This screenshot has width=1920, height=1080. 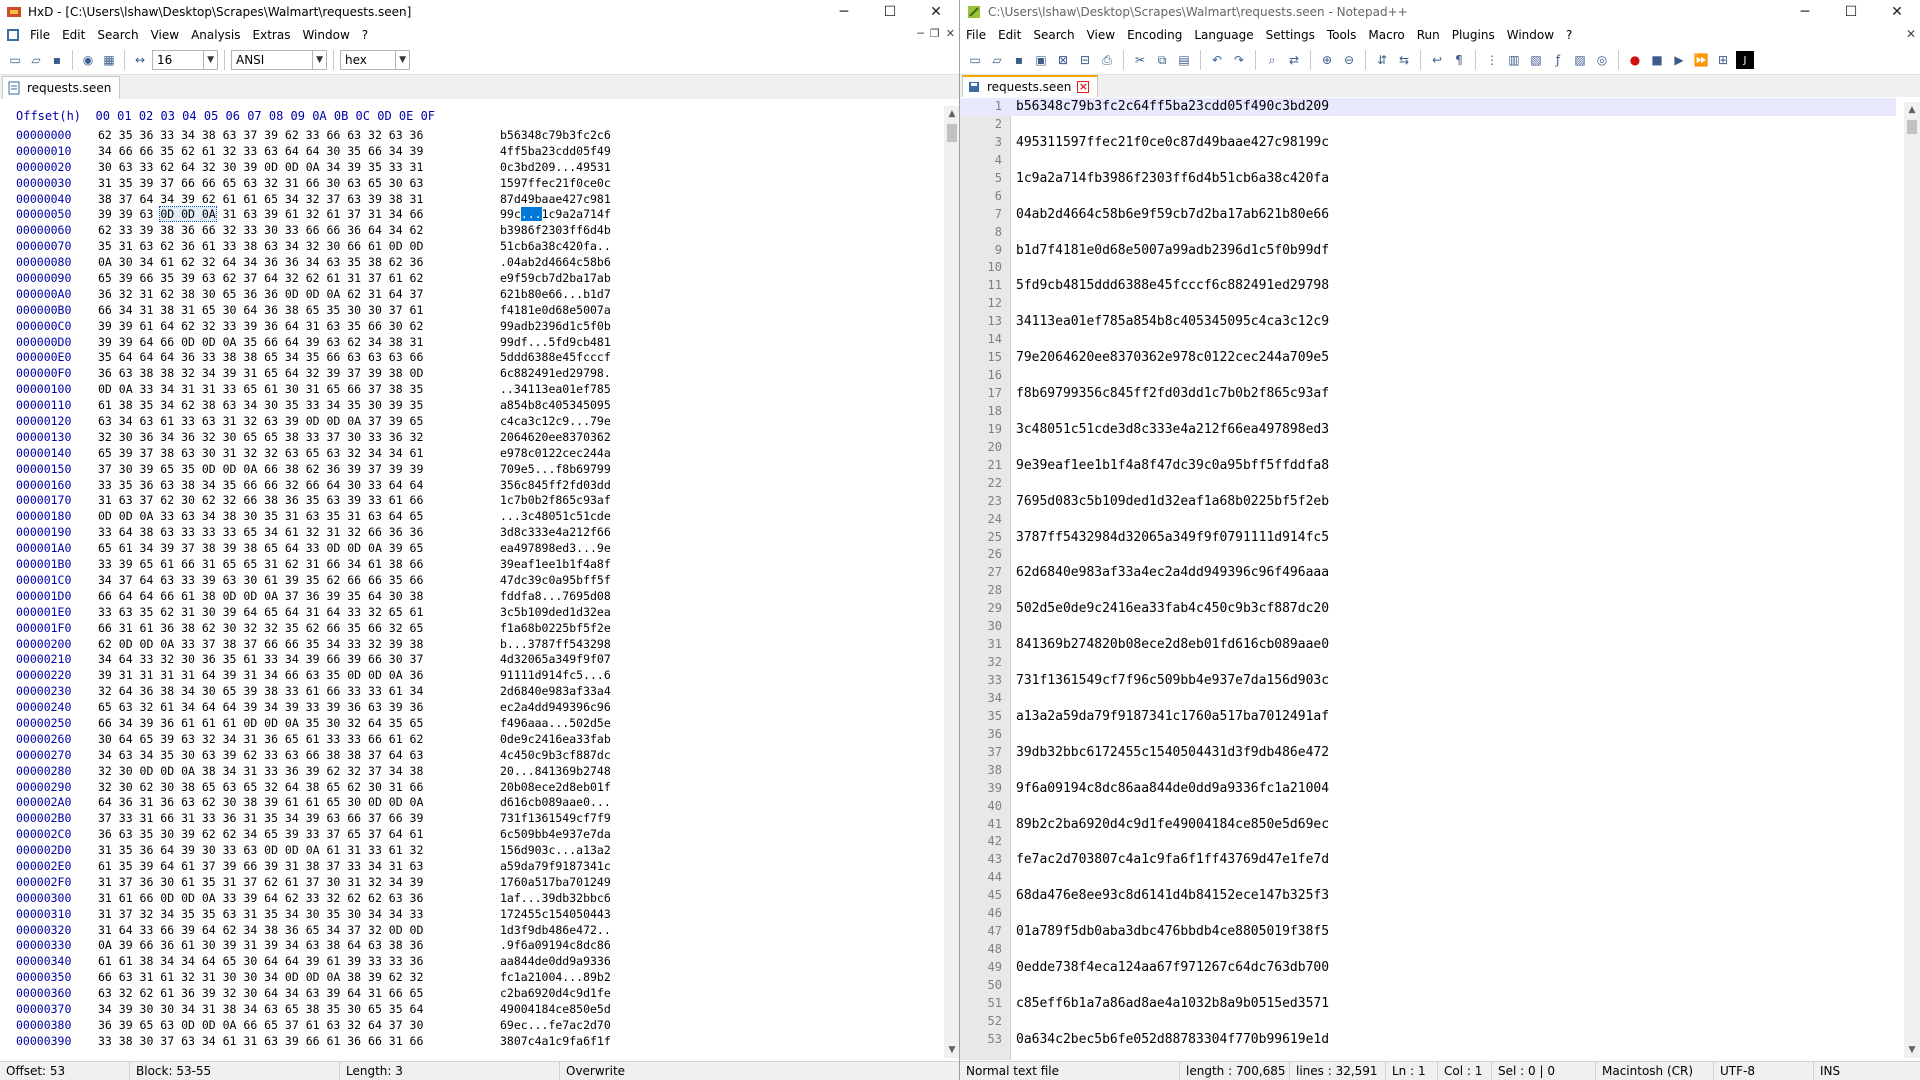 I want to click on editor-line: 28, so click(x=1428, y=591).